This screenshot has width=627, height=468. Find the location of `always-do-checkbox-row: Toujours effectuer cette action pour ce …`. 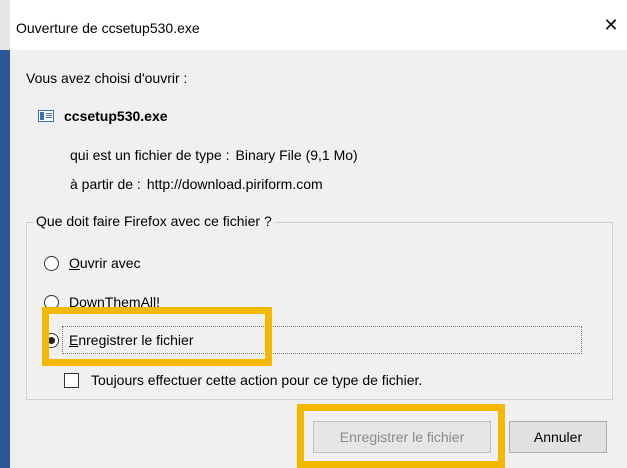

always-do-checkbox-row: Toujours effectuer cette action pour ce … is located at coordinates (243, 380).